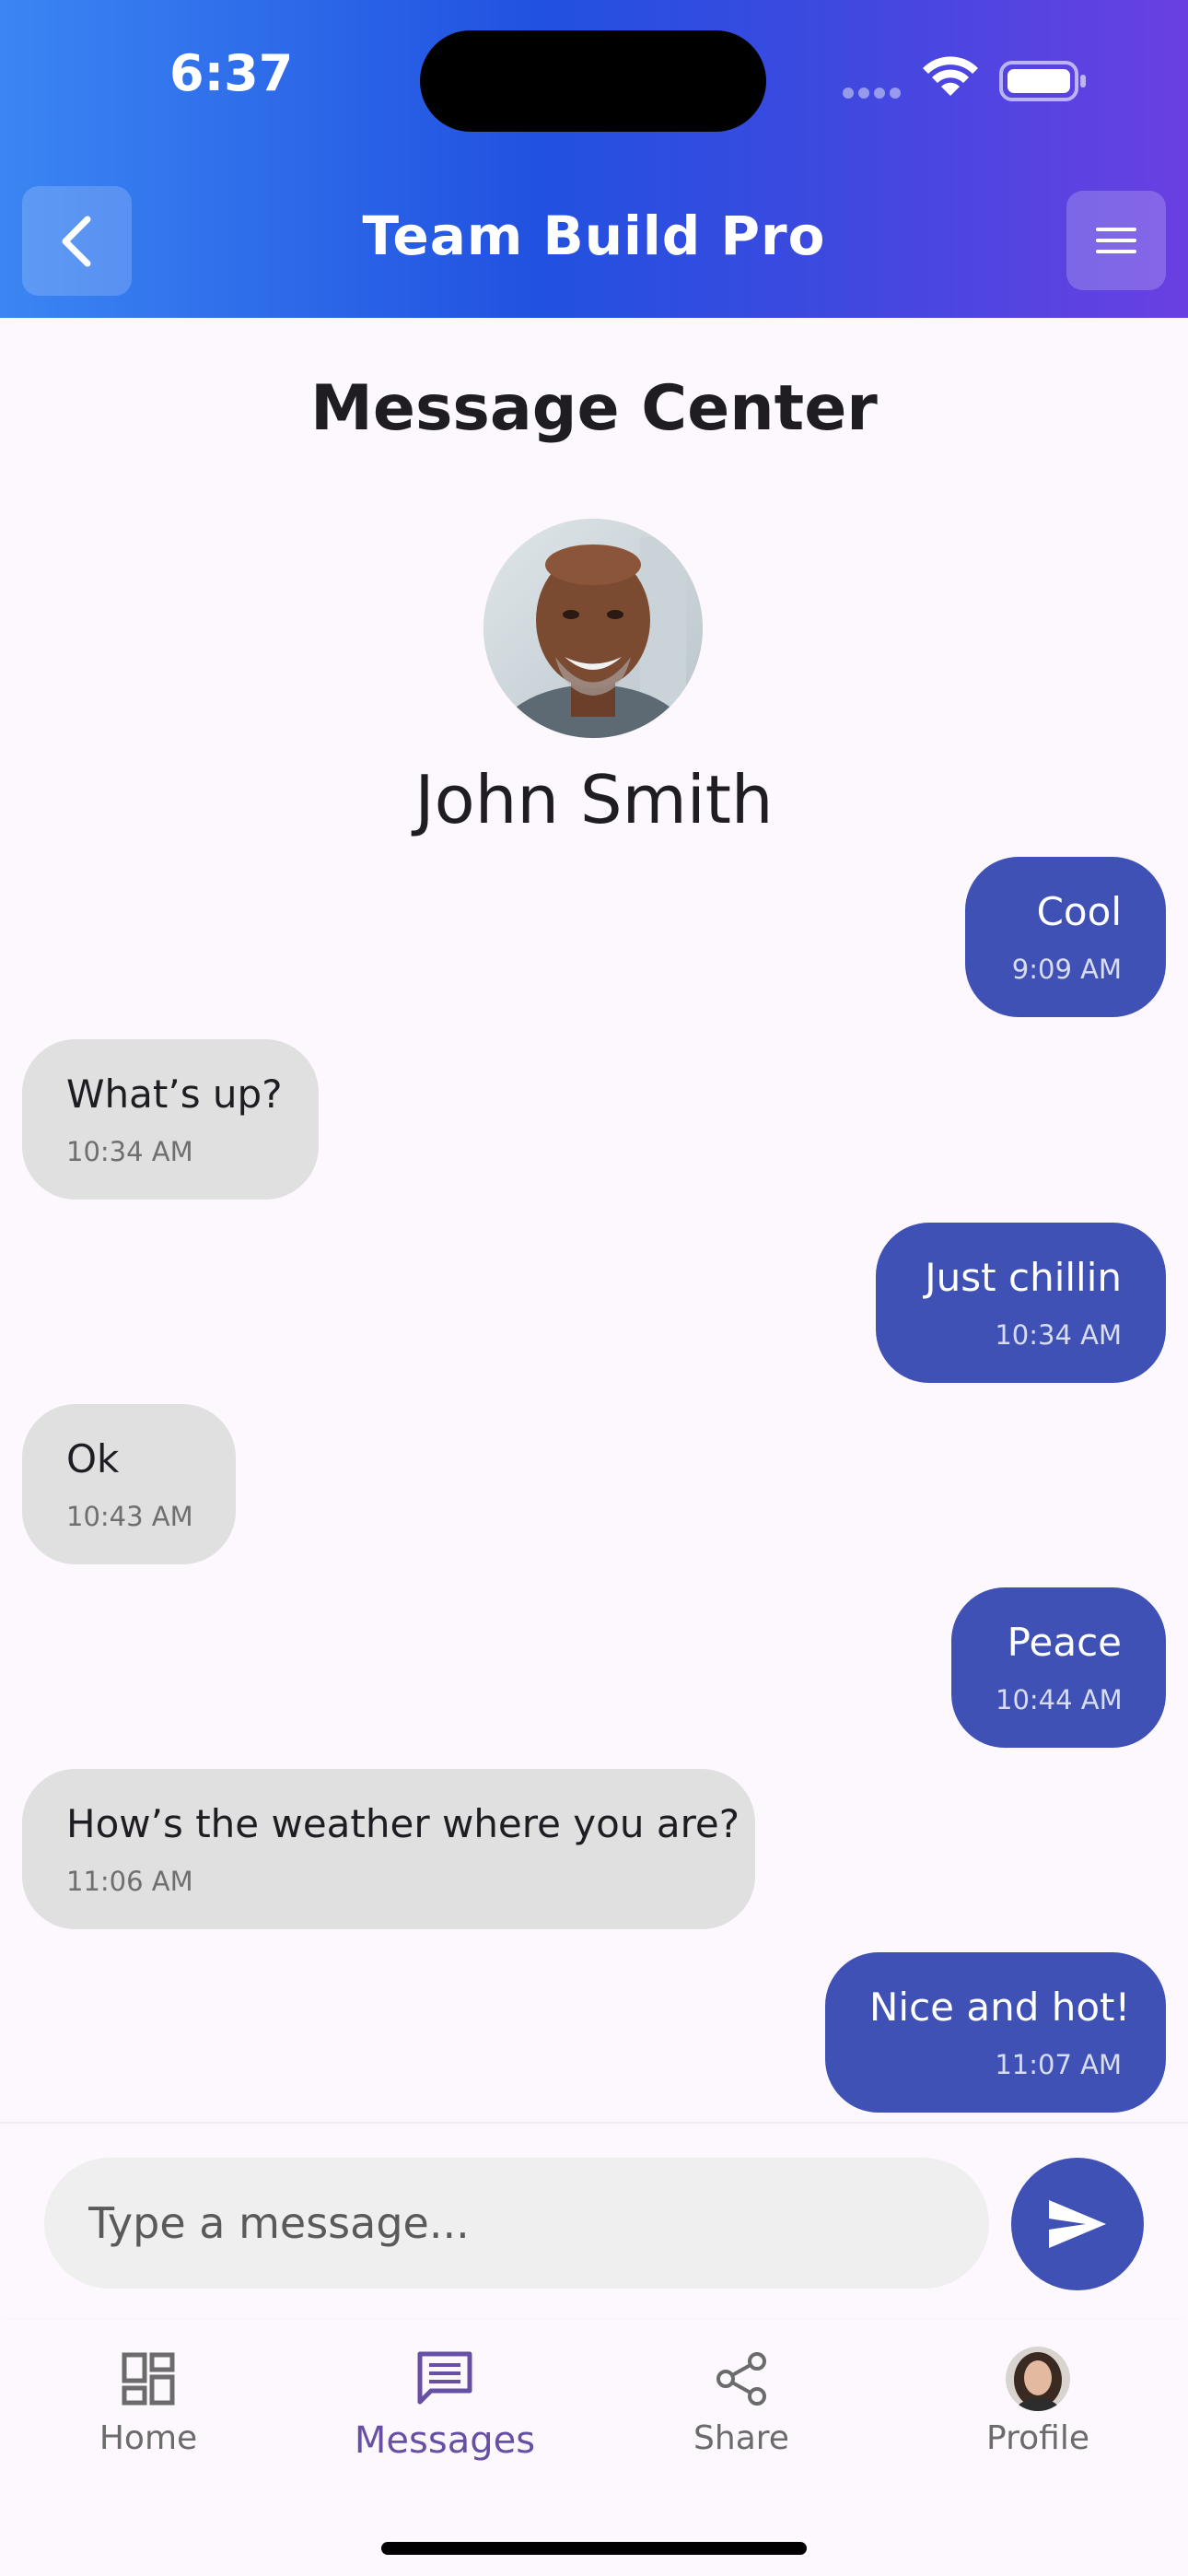  Describe the element at coordinates (1079, 912) in the screenshot. I see `message-text: Cool` at that location.